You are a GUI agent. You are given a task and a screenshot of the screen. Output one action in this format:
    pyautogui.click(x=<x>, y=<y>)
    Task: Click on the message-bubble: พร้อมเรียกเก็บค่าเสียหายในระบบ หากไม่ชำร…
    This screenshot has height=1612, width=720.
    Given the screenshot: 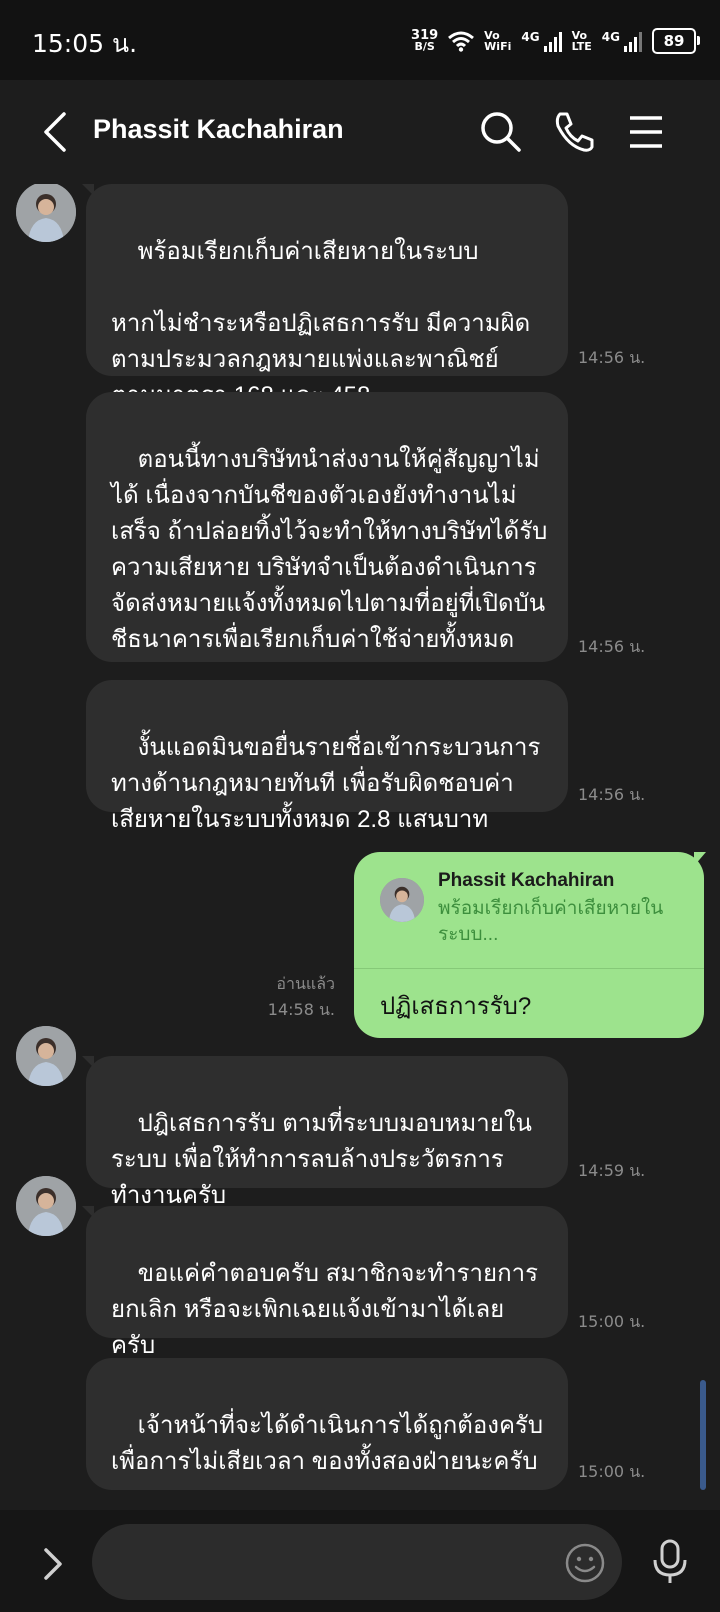 What is the action you would take?
    pyautogui.click(x=327, y=296)
    